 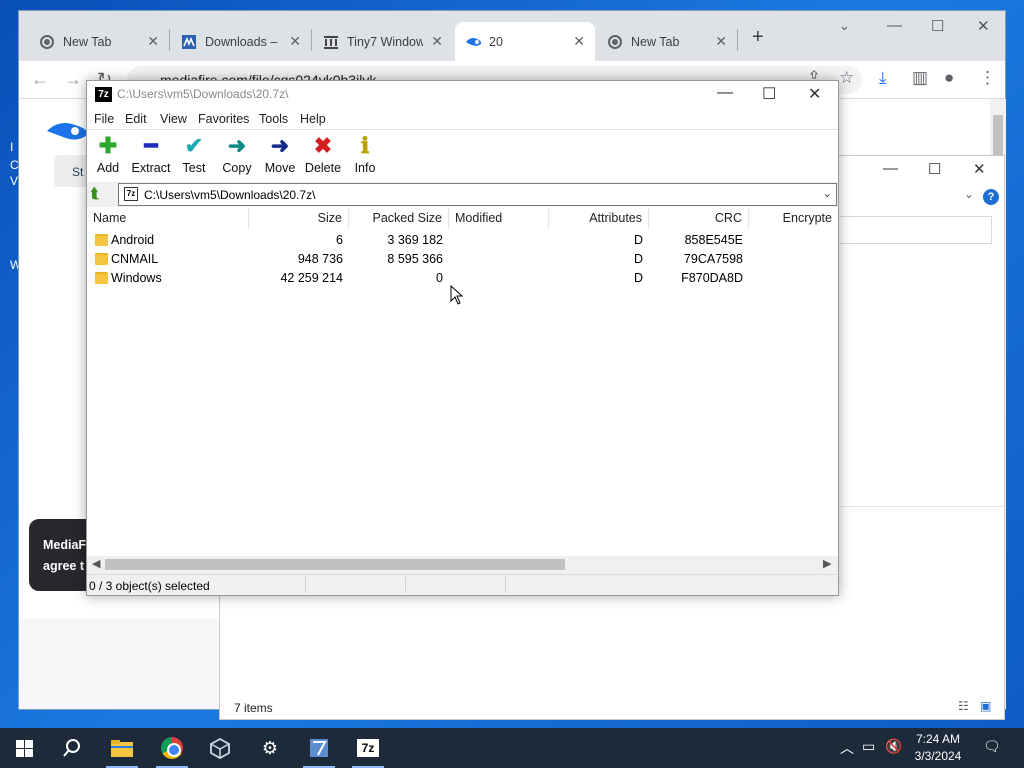 I want to click on menu-favorites: Favorites, so click(x=223, y=119).